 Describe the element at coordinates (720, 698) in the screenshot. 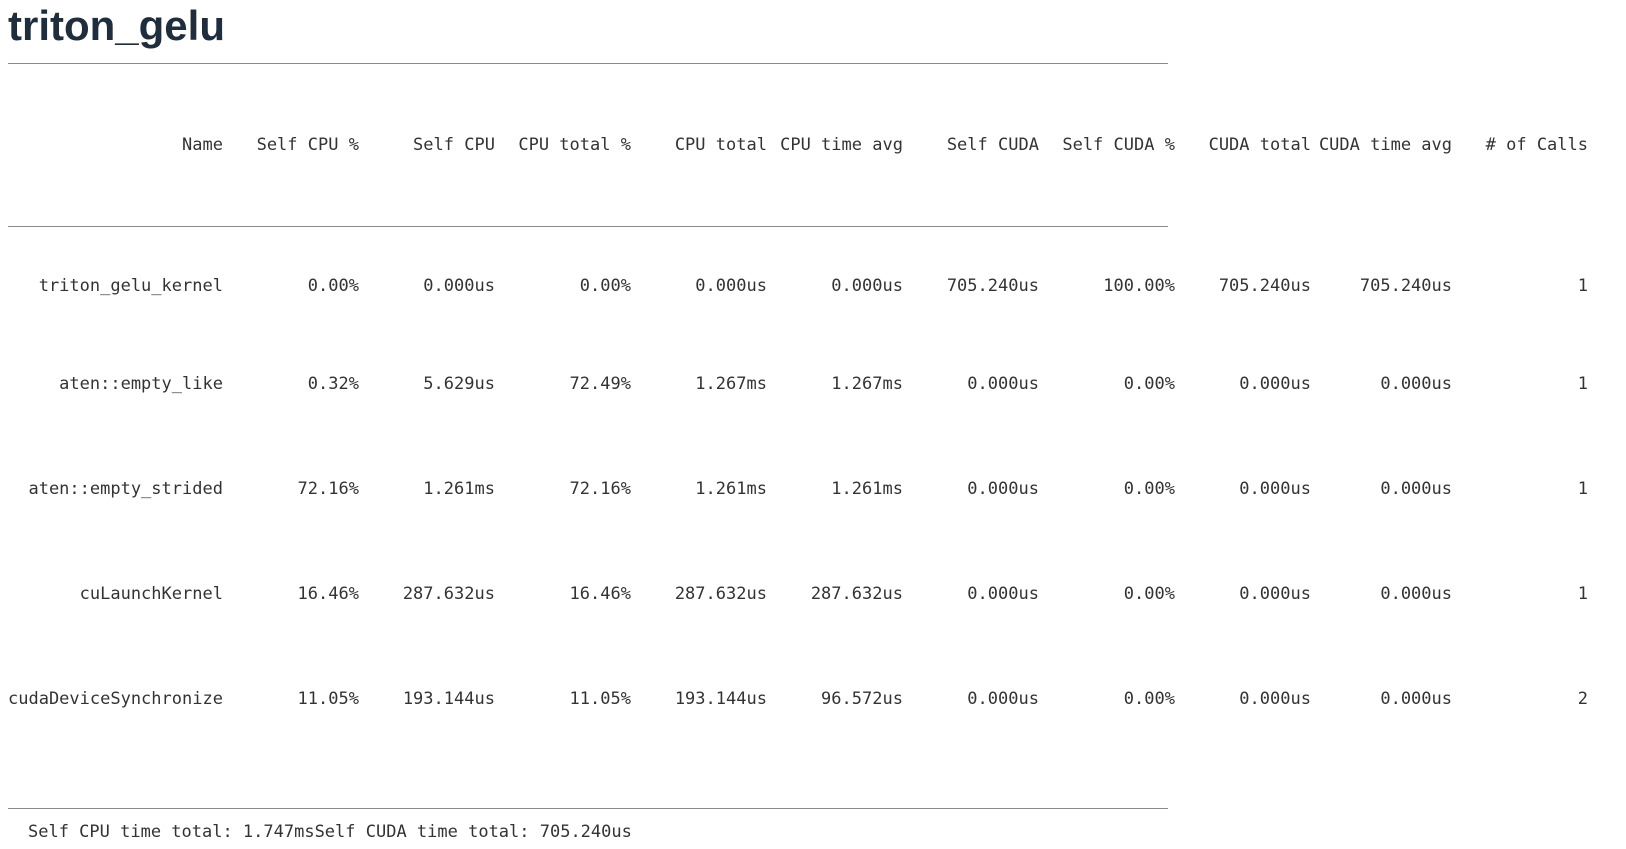

I see `cell-cpu-total: 193.144us` at that location.